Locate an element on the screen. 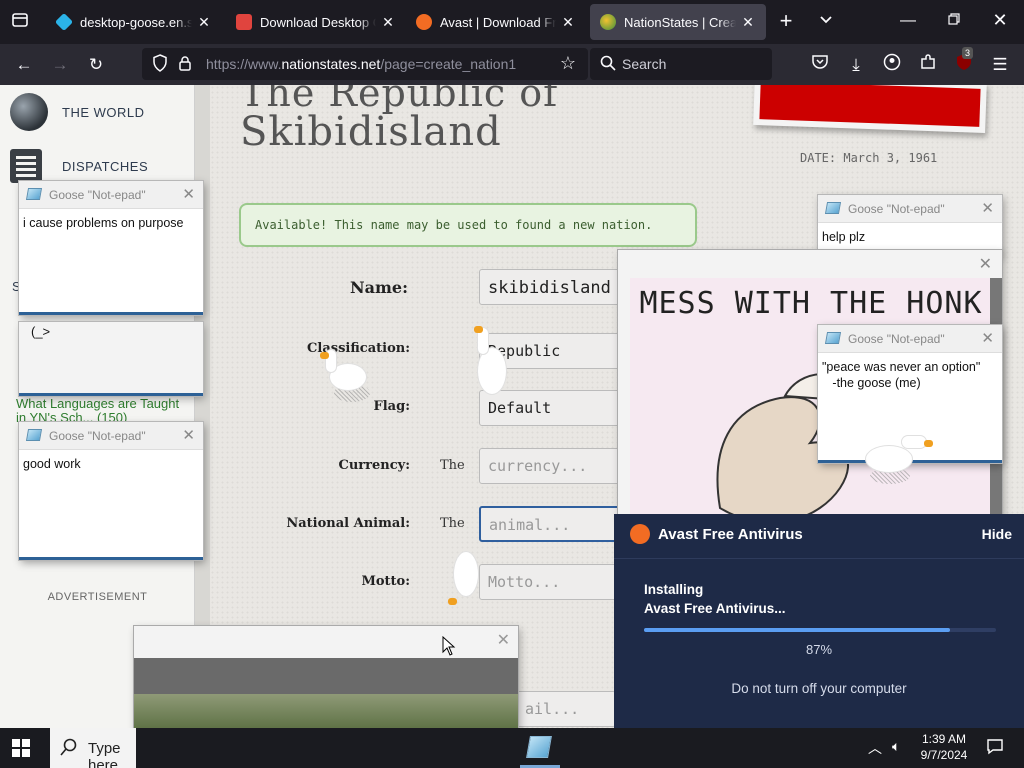 This screenshot has width=1024, height=768. tab-download-goose: Download Desktop Goose ✕ is located at coordinates (316, 22).